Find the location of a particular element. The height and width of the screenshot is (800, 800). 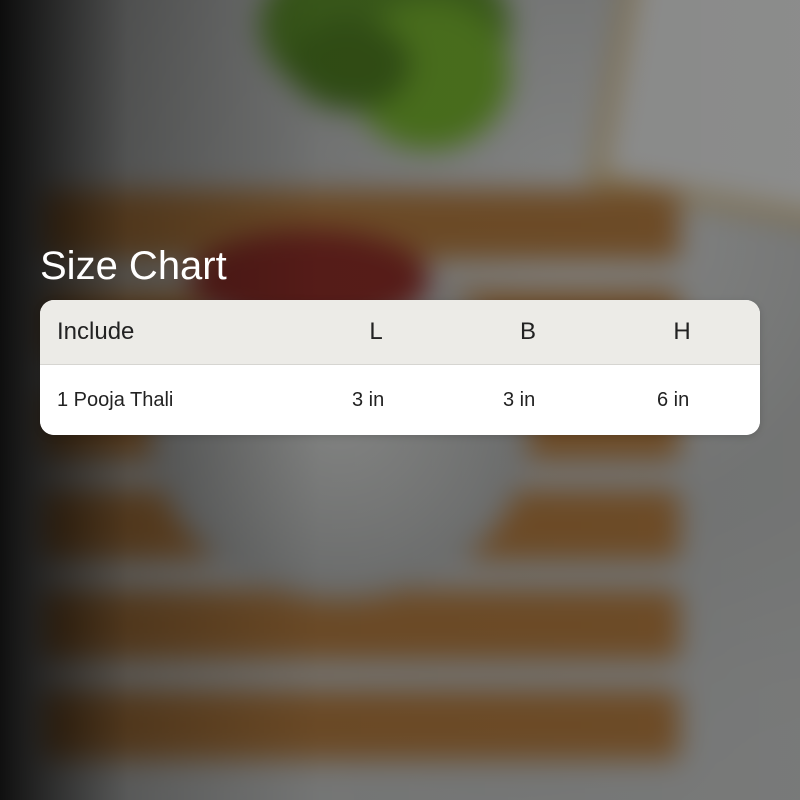

header-height: H is located at coordinates (682, 331).